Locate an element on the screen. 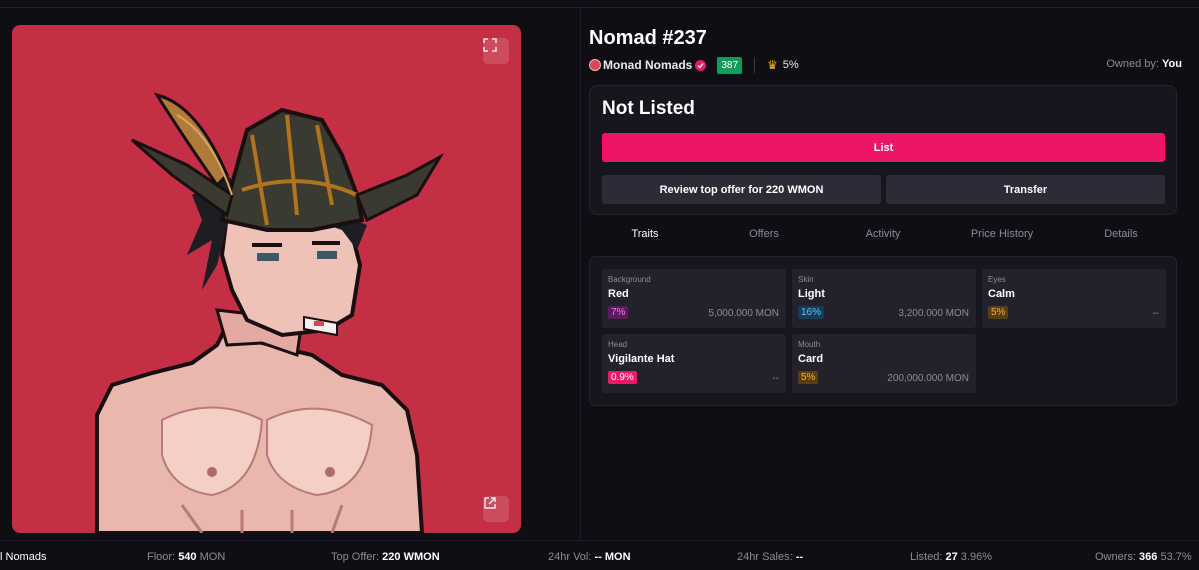  trait-value: Card is located at coordinates (811, 359).